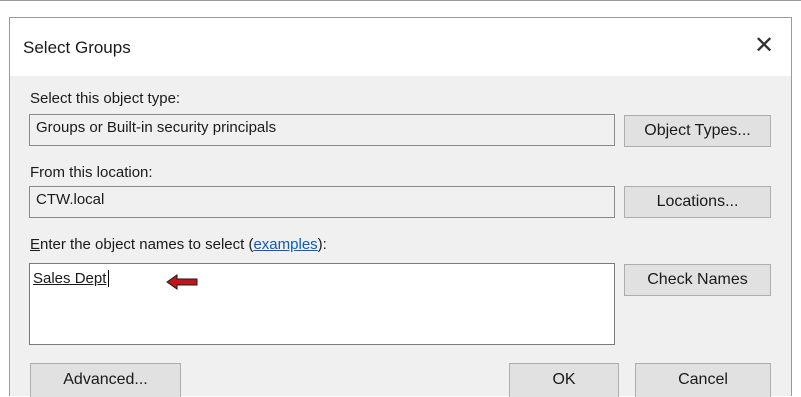 The height and width of the screenshot is (397, 801). I want to click on top-divider, so click(400, 0).